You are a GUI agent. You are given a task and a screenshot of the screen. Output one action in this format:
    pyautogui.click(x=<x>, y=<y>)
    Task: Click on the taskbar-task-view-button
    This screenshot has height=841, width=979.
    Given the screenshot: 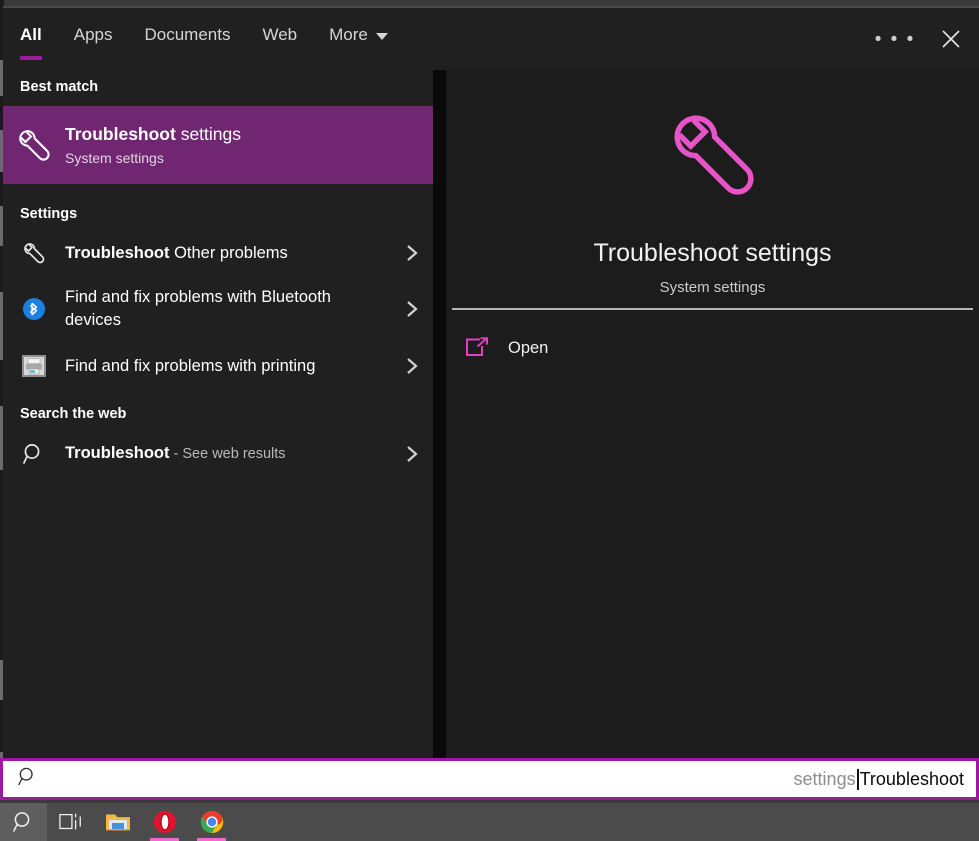 What is the action you would take?
    pyautogui.click(x=70, y=822)
    